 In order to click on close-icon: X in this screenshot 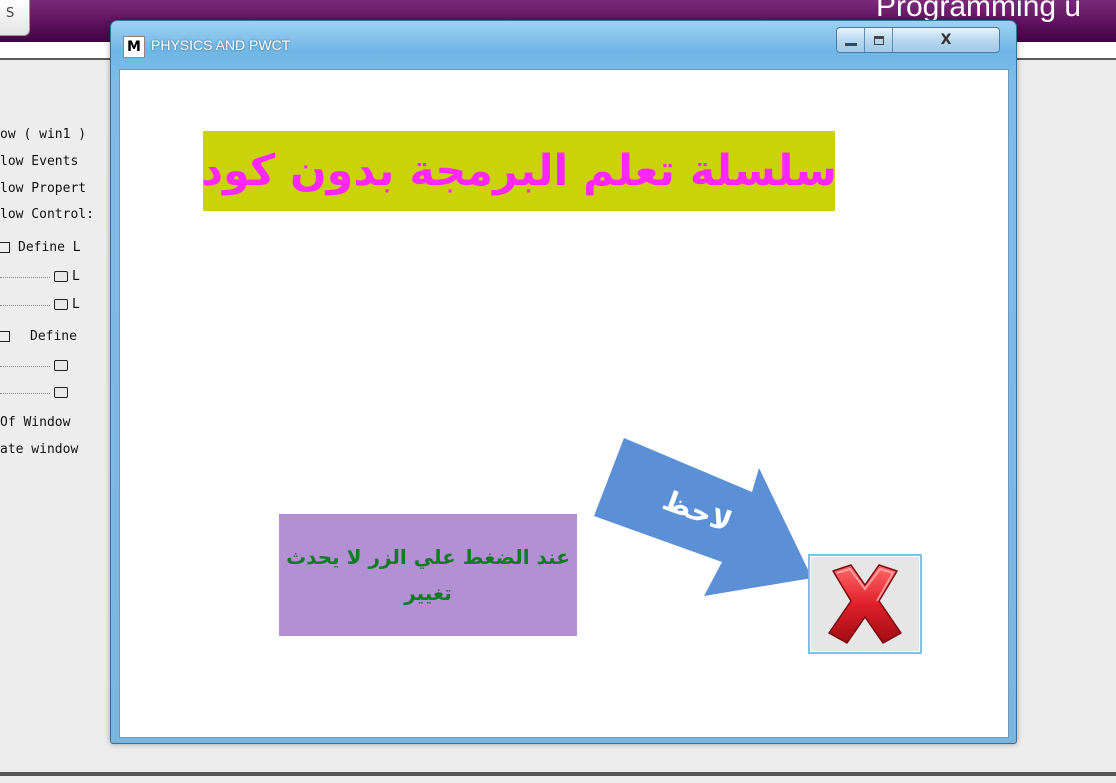, I will do `click(946, 40)`.